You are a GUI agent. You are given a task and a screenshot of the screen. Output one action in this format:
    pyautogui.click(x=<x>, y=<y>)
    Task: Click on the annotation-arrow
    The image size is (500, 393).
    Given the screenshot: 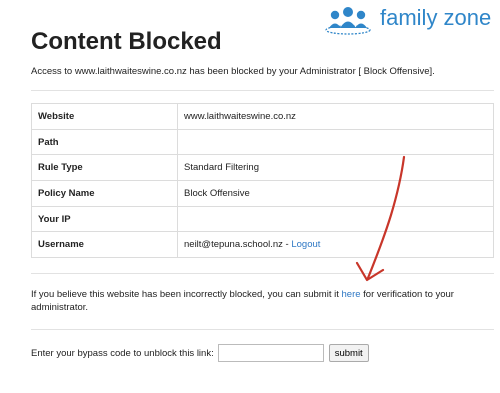 What is the action you would take?
    pyautogui.click(x=380, y=218)
    